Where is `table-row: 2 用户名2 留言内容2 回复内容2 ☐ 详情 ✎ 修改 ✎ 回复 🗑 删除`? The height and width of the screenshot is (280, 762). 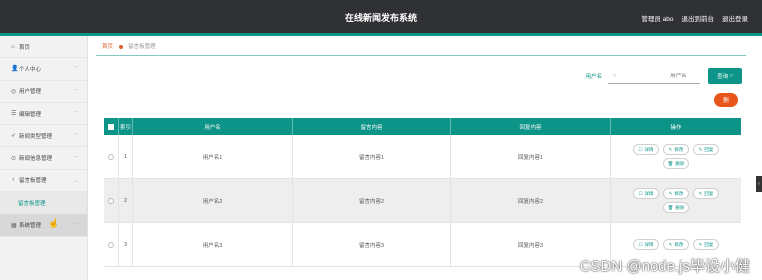 table-row: 2 用户名2 留言内容2 回复内容2 ☐ 详情 ✎ 修改 ✎ 回复 🗑 删除 is located at coordinates (422, 201).